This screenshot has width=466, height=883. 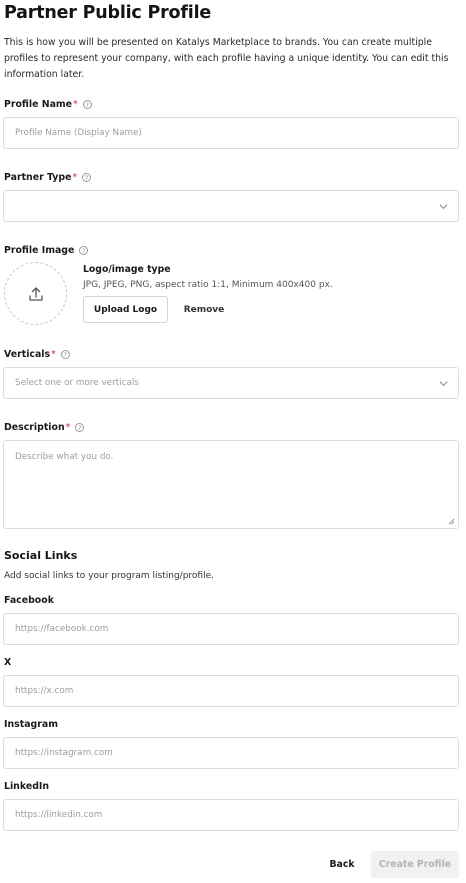 What do you see at coordinates (231, 691) in the screenshot?
I see `x-input` at bounding box center [231, 691].